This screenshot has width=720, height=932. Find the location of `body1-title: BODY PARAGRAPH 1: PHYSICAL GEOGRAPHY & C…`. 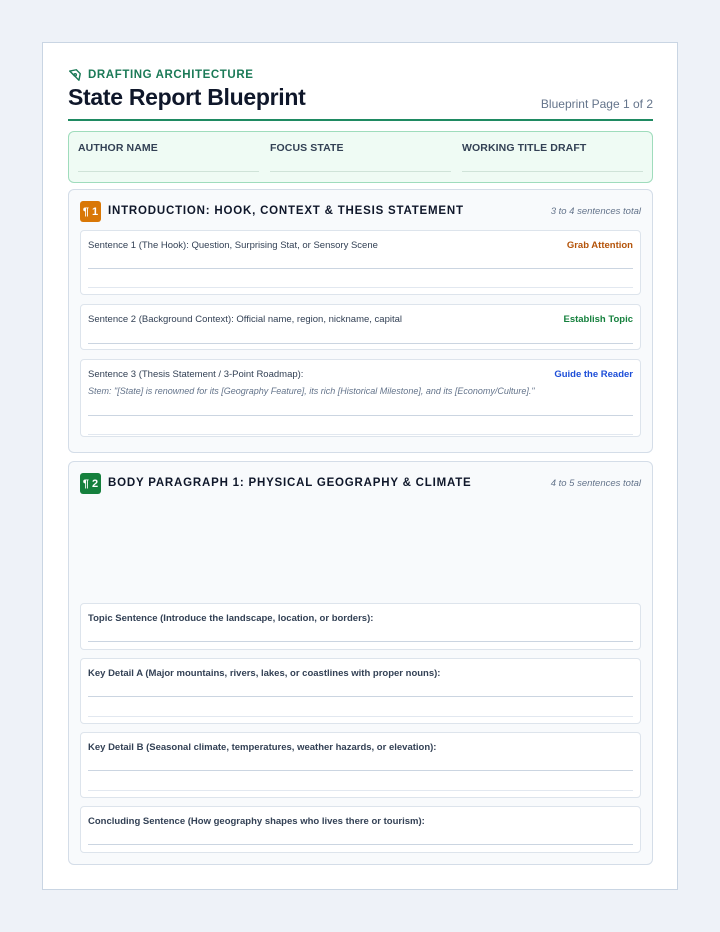

body1-title: BODY PARAGRAPH 1: PHYSICAL GEOGRAPHY & C… is located at coordinates (290, 483).